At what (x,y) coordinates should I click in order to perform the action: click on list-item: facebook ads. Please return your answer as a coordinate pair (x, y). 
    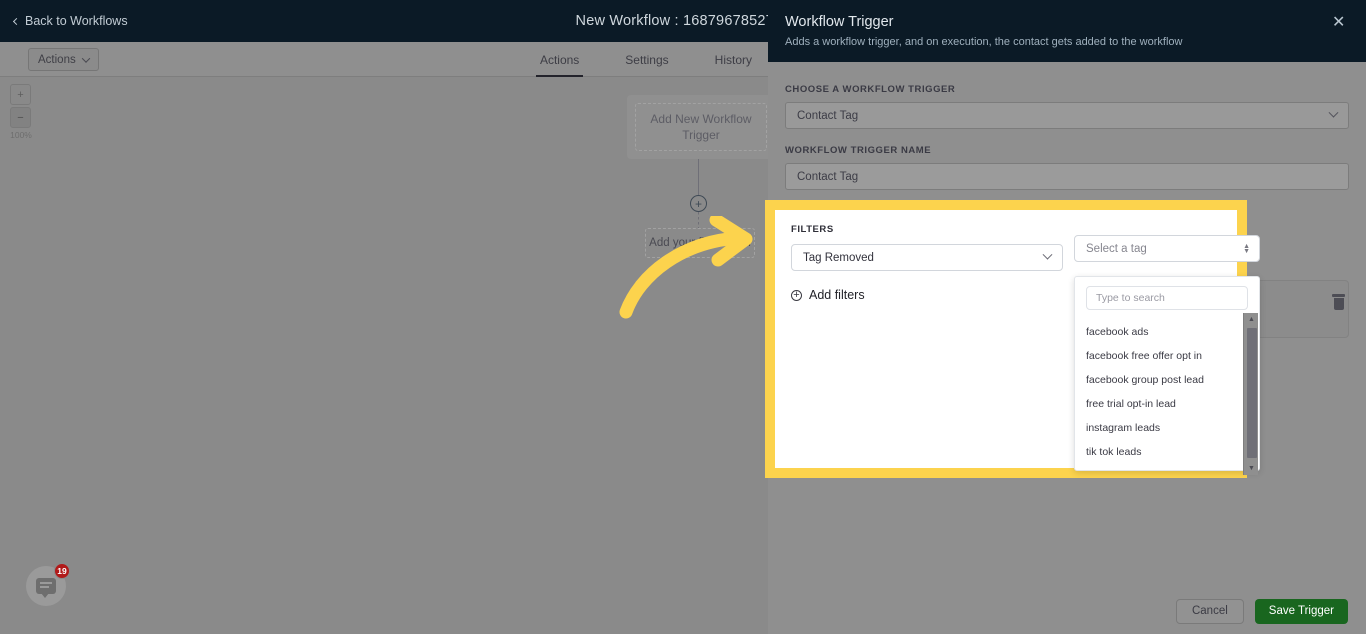
    Looking at the image, I should click on (1167, 332).